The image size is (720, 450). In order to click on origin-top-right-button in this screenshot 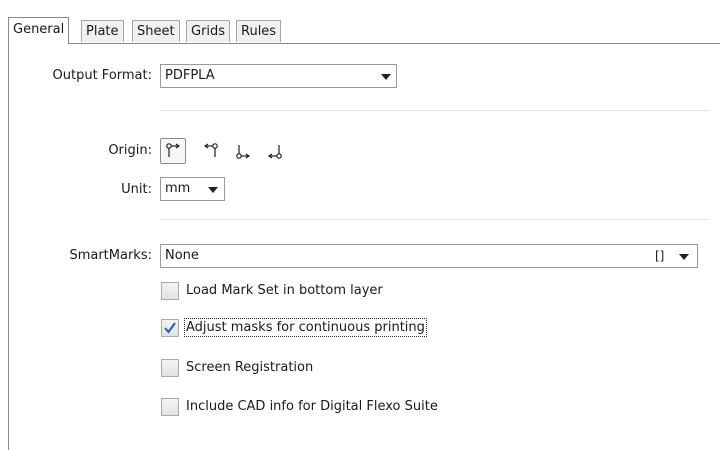, I will do `click(211, 151)`.